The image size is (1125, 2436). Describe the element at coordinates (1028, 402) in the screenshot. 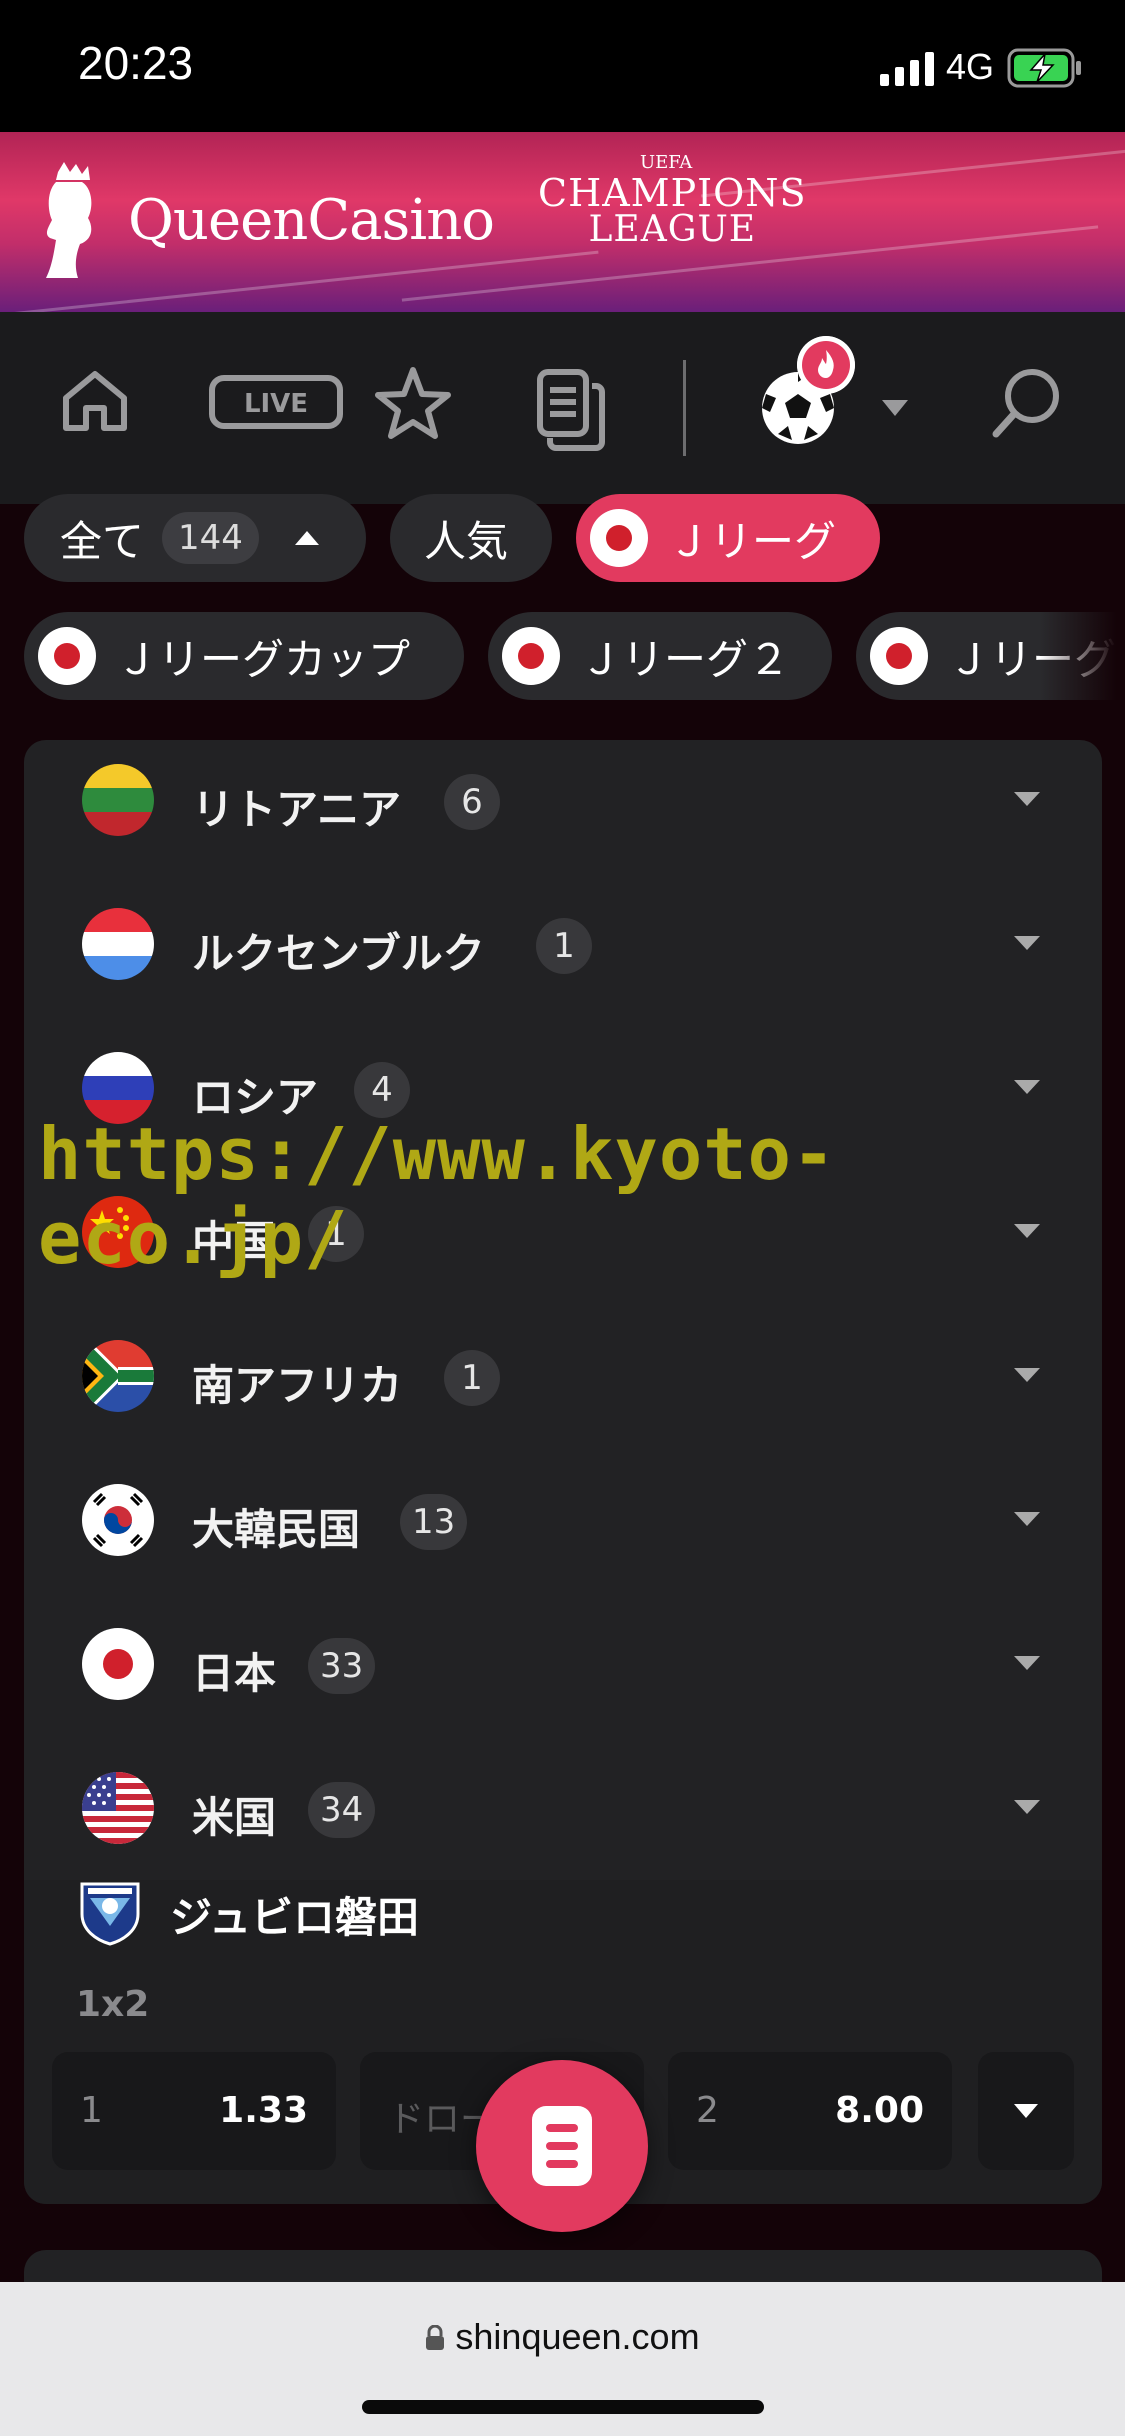

I see `search-icon` at that location.